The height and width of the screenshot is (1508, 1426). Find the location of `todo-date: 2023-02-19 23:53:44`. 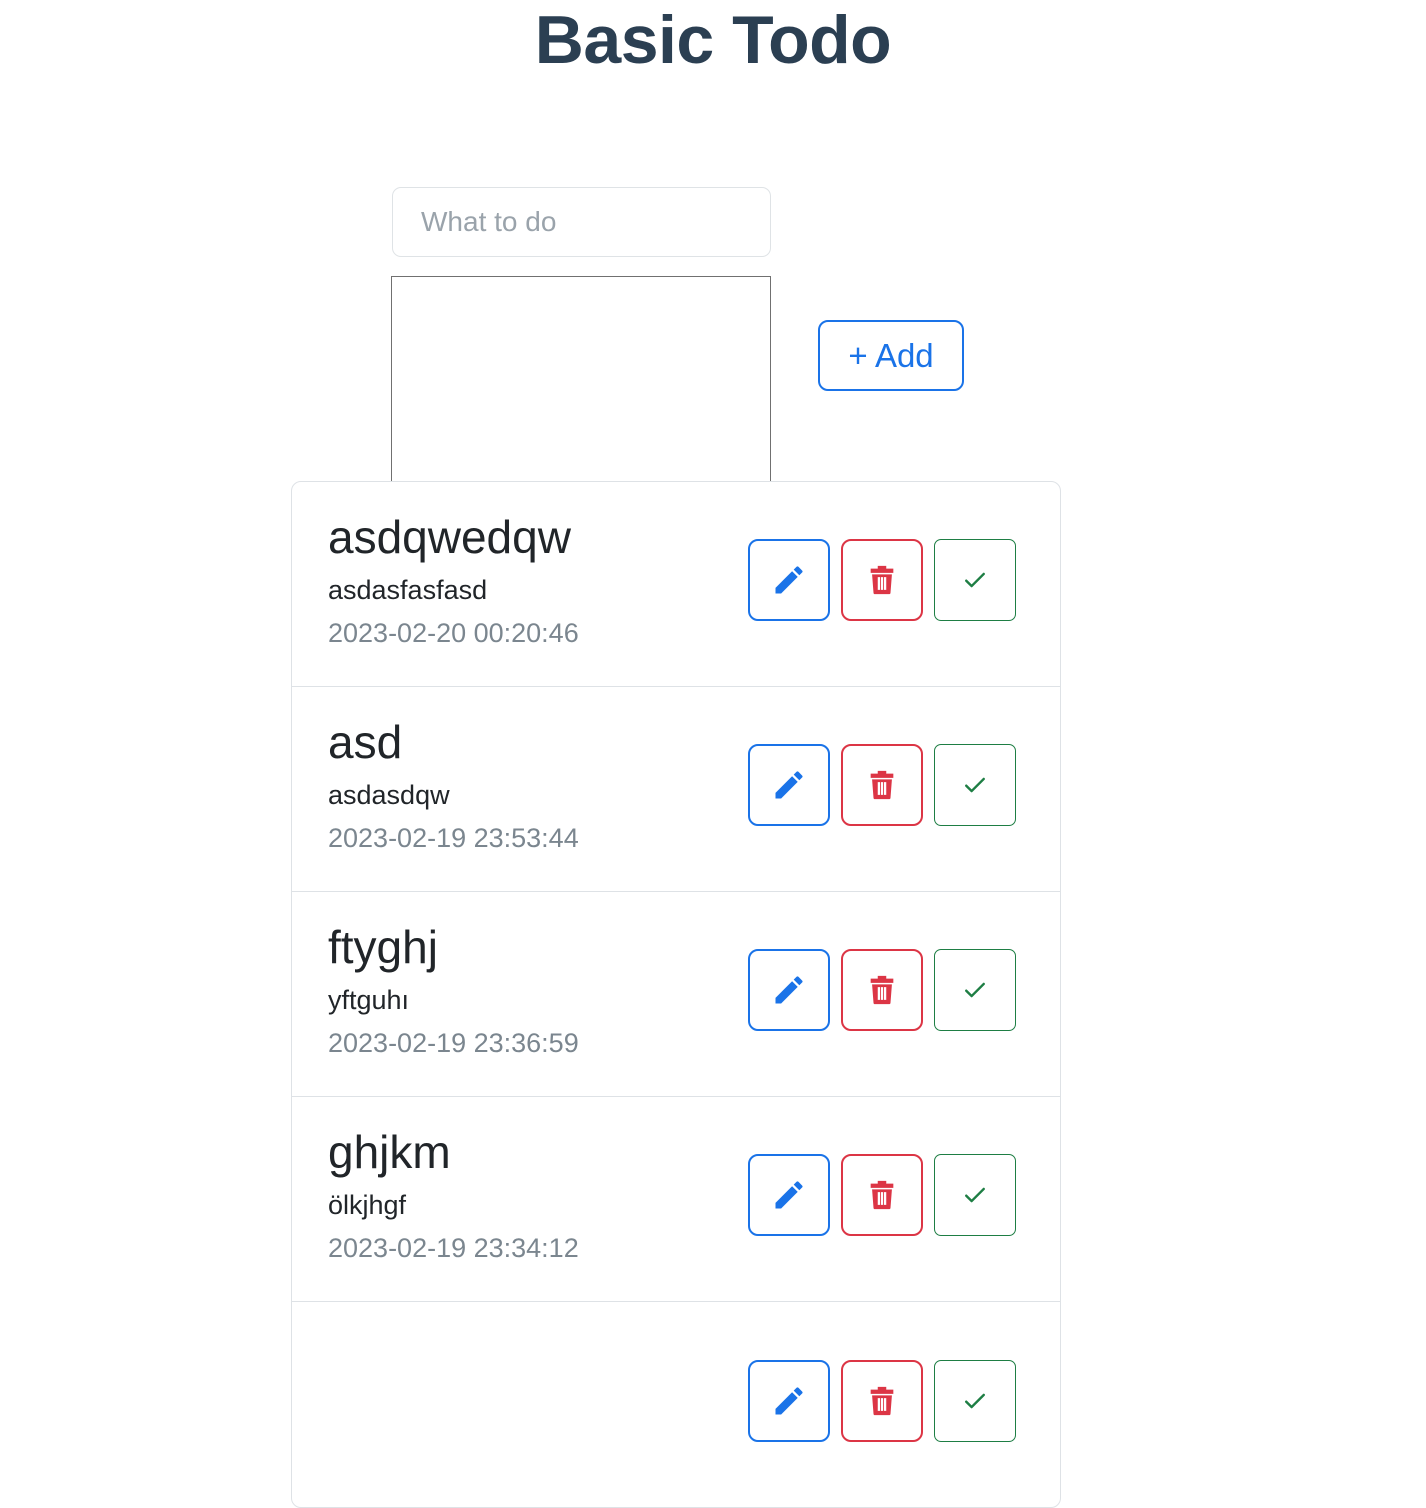

todo-date: 2023-02-19 23:53:44 is located at coordinates (453, 838).